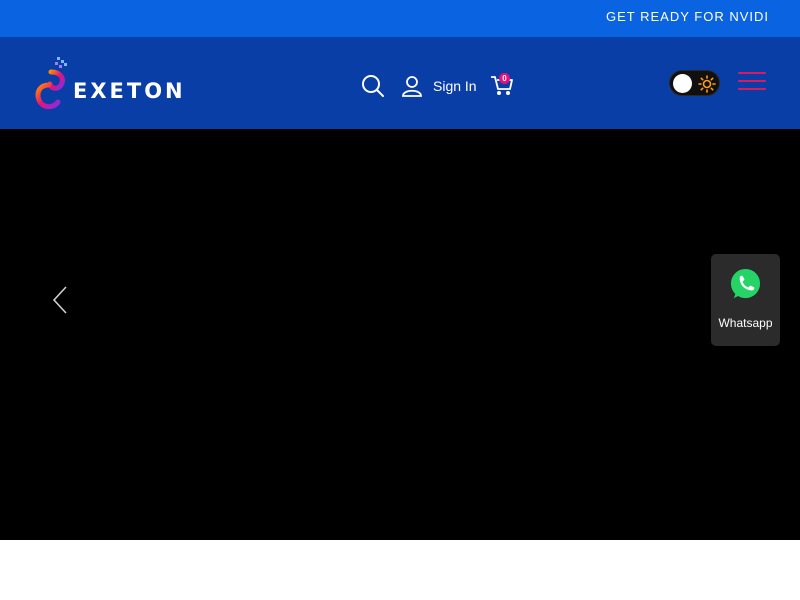 The width and height of the screenshot is (800, 600). Describe the element at coordinates (400, 18) in the screenshot. I see `announcement-bar: GET READY FOR NVIDI` at that location.